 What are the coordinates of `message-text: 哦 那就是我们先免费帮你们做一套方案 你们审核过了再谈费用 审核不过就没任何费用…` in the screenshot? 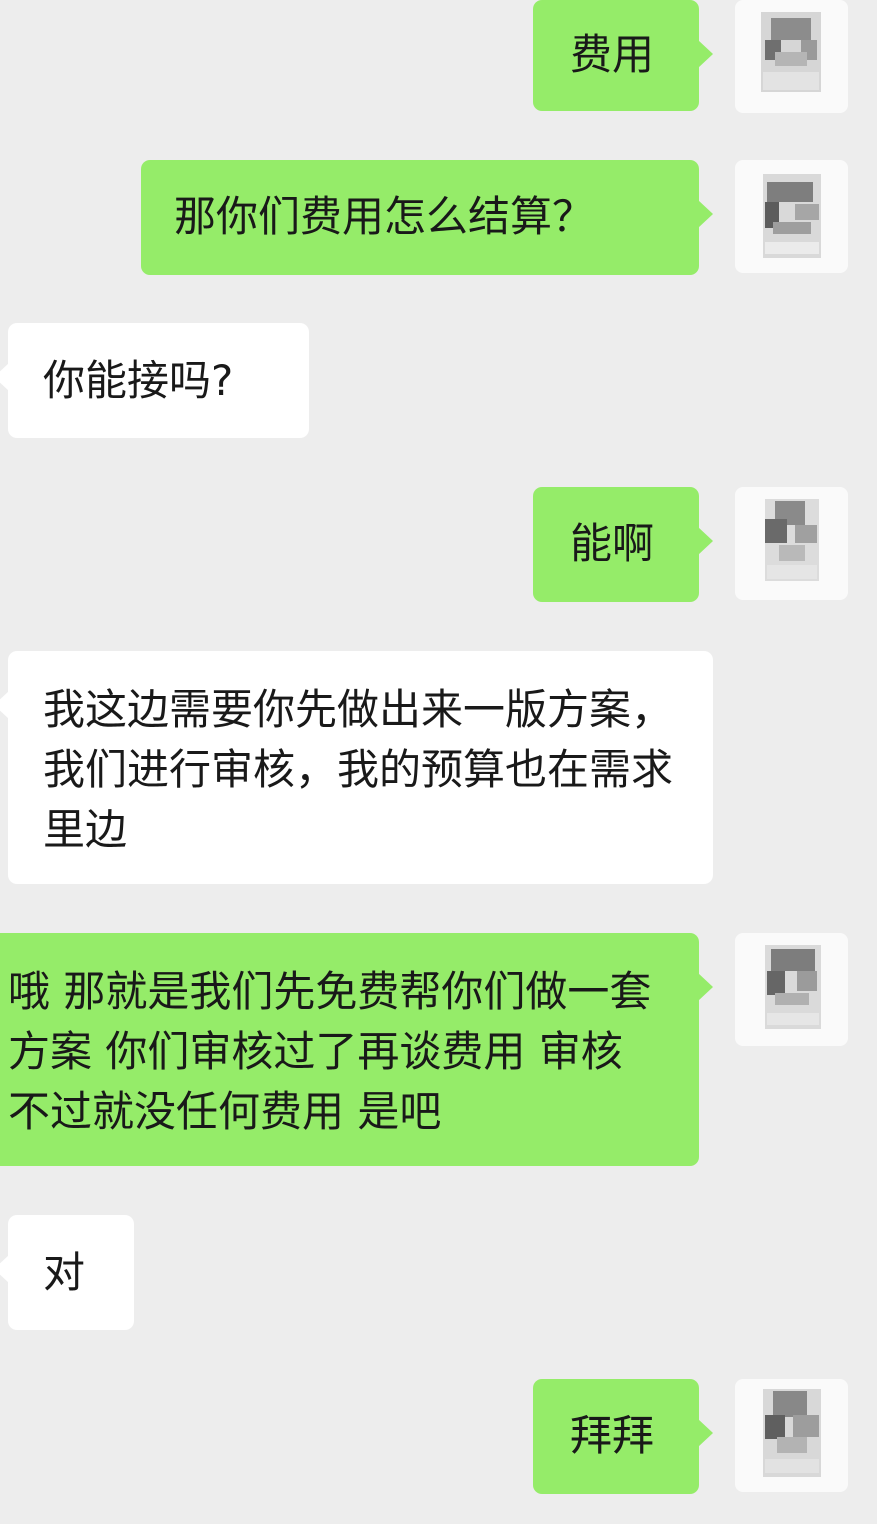 It's located at (330, 1051).